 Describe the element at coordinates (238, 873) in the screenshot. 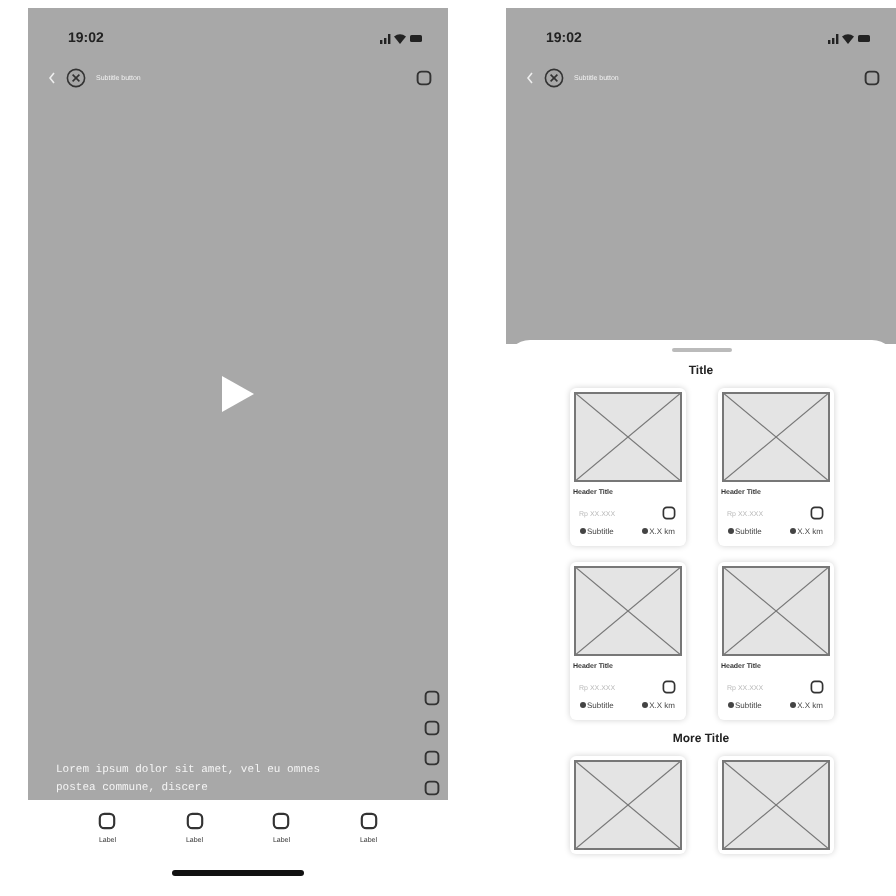

I see `home-indicator` at that location.